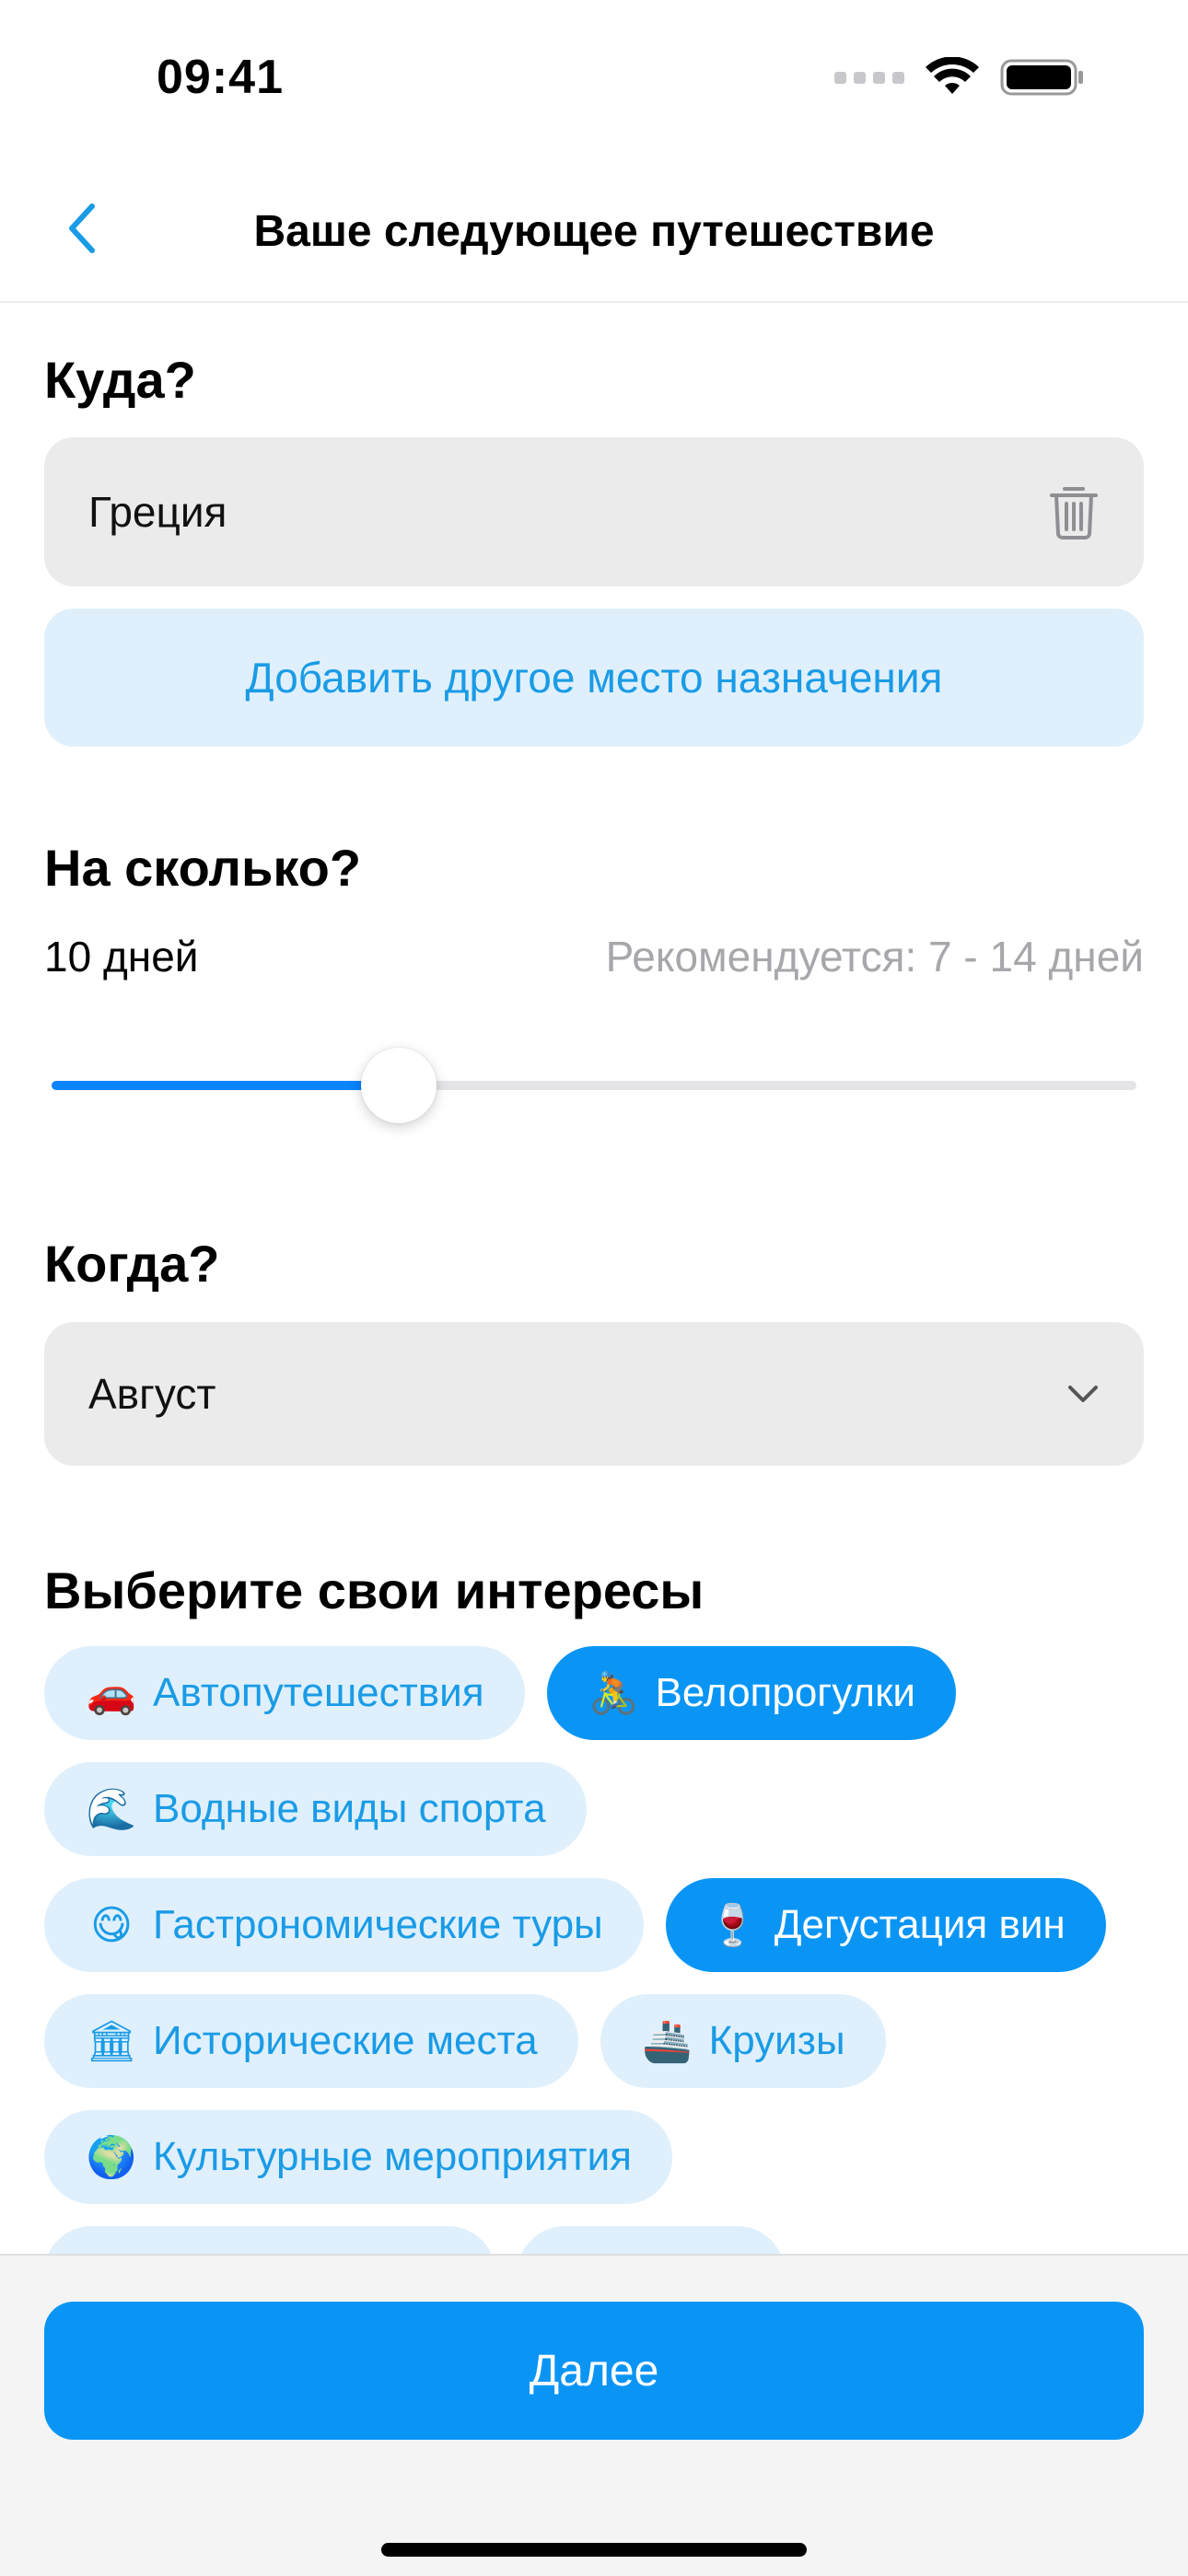 The width and height of the screenshot is (1188, 2576). What do you see at coordinates (594, 2550) in the screenshot?
I see `home-indicator` at bounding box center [594, 2550].